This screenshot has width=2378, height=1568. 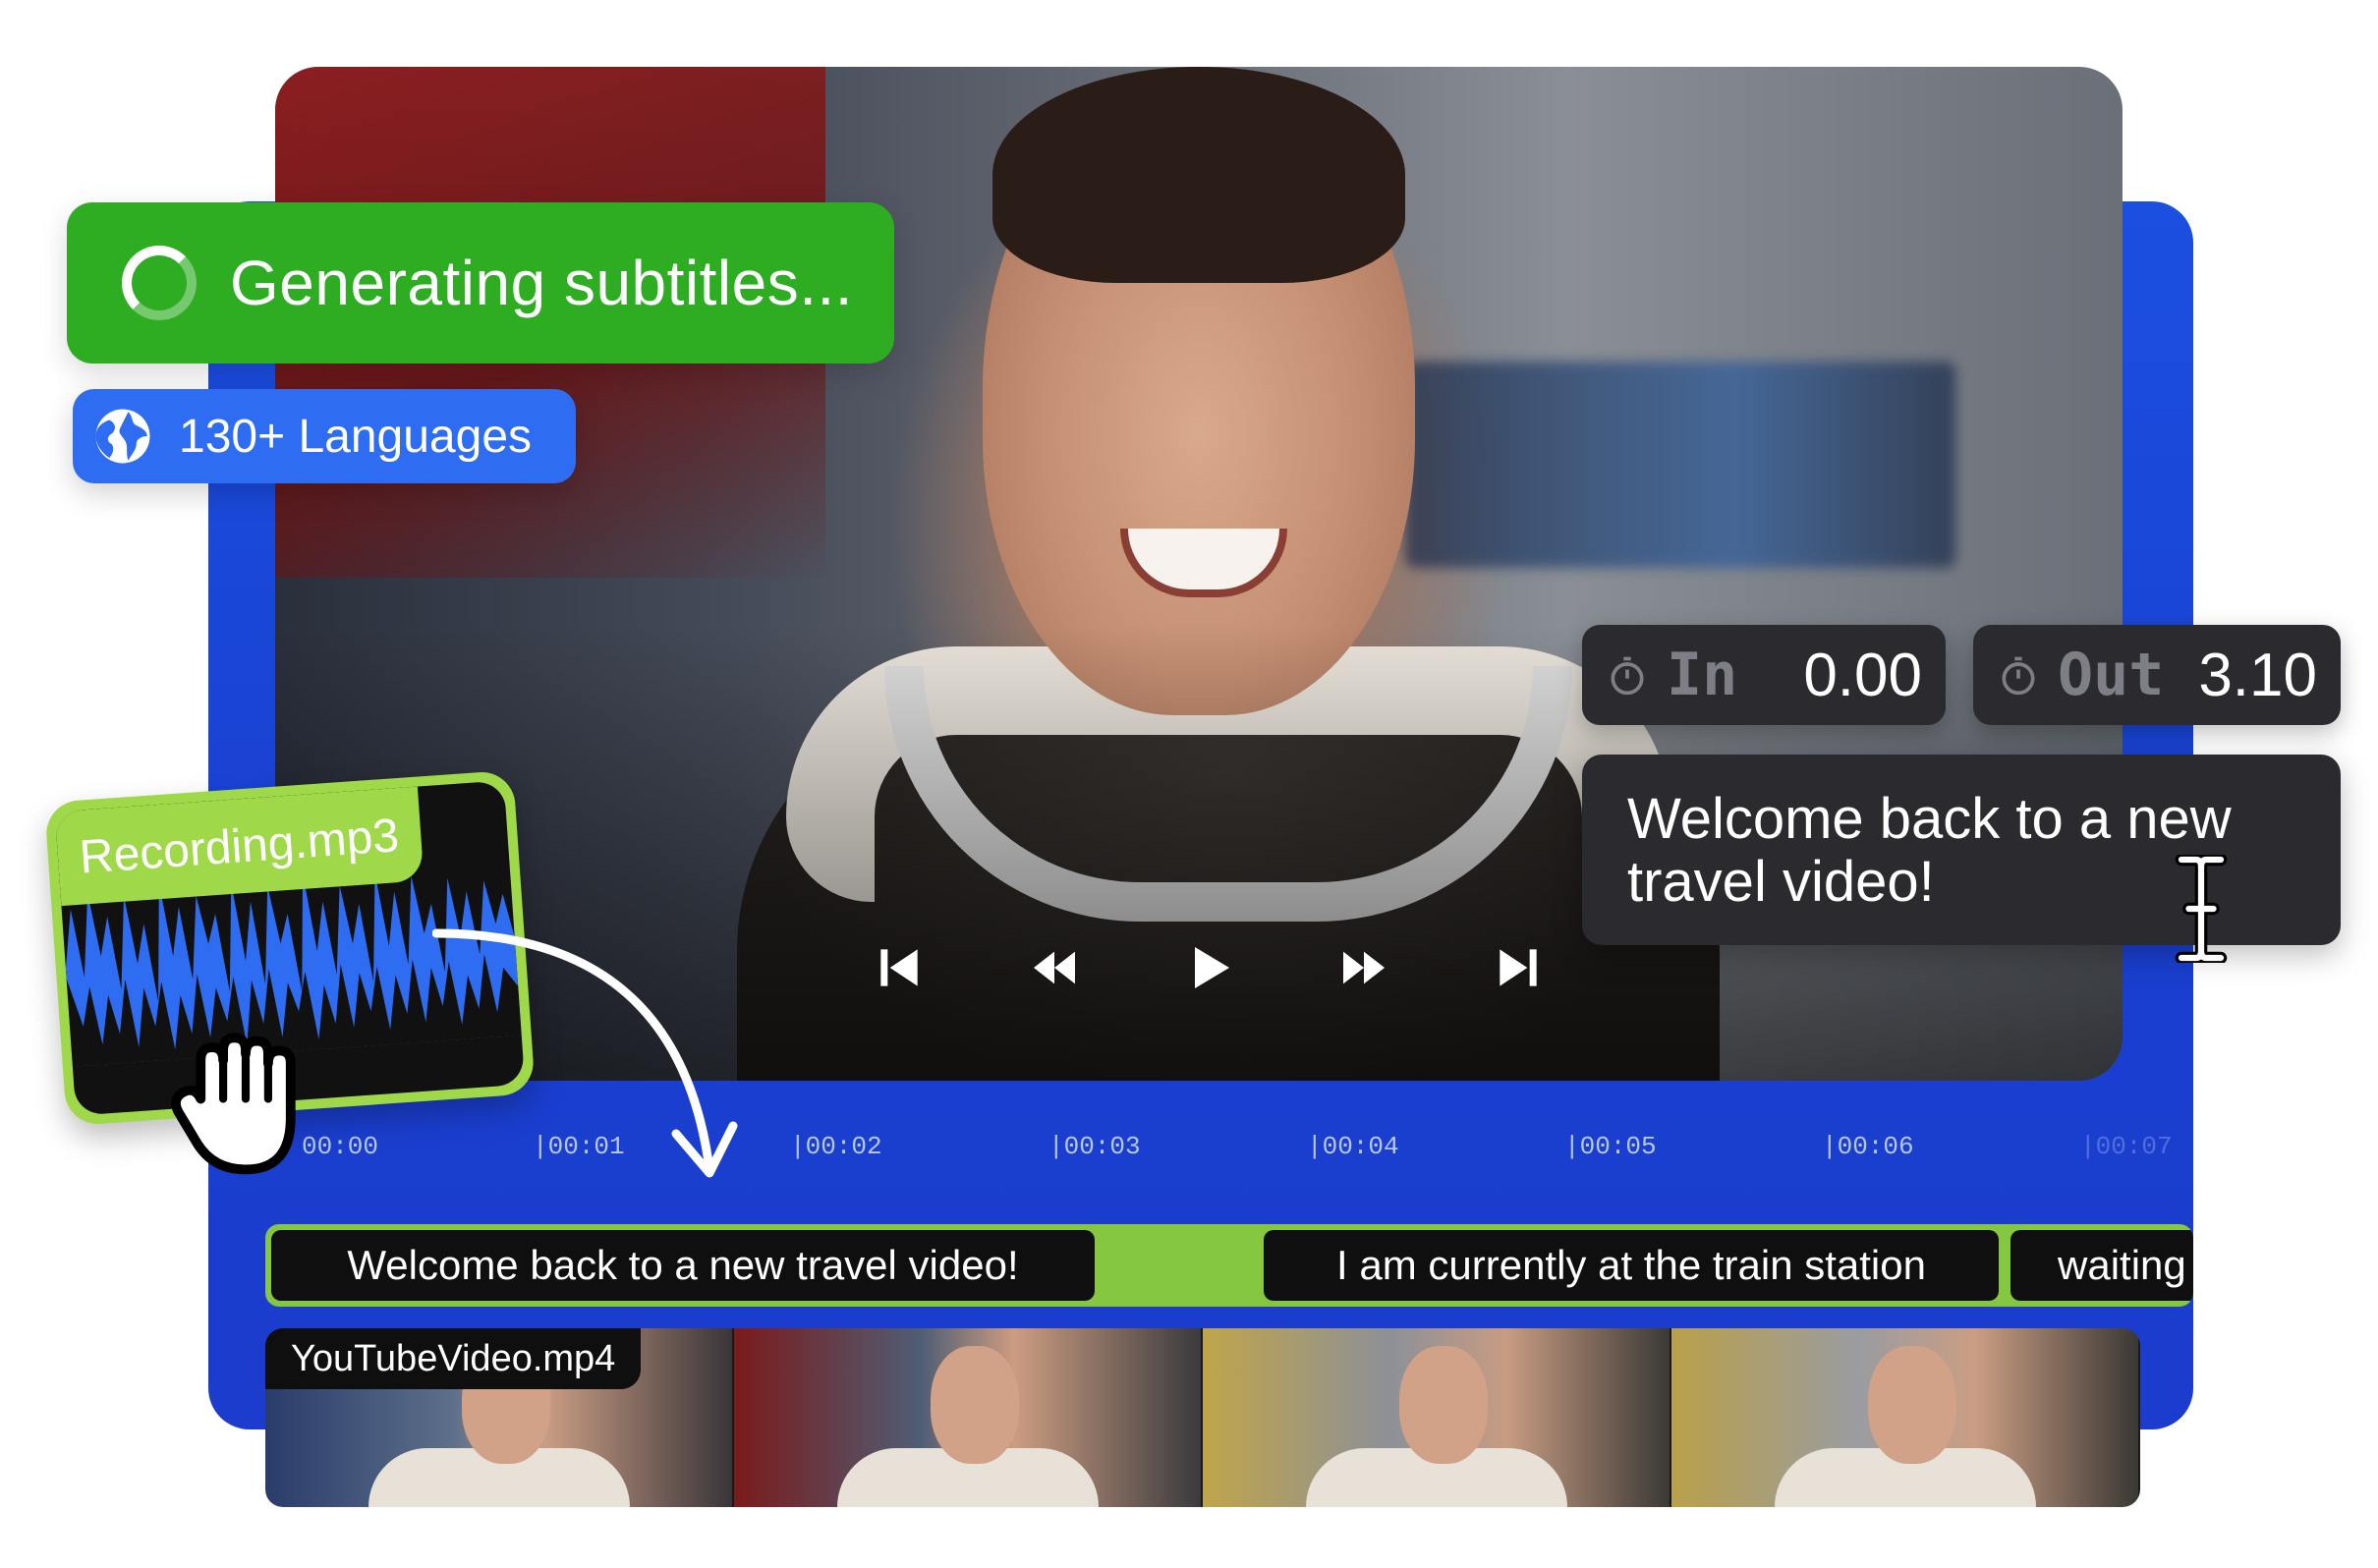 What do you see at coordinates (233, 1104) in the screenshot?
I see `grab-hand-icon` at bounding box center [233, 1104].